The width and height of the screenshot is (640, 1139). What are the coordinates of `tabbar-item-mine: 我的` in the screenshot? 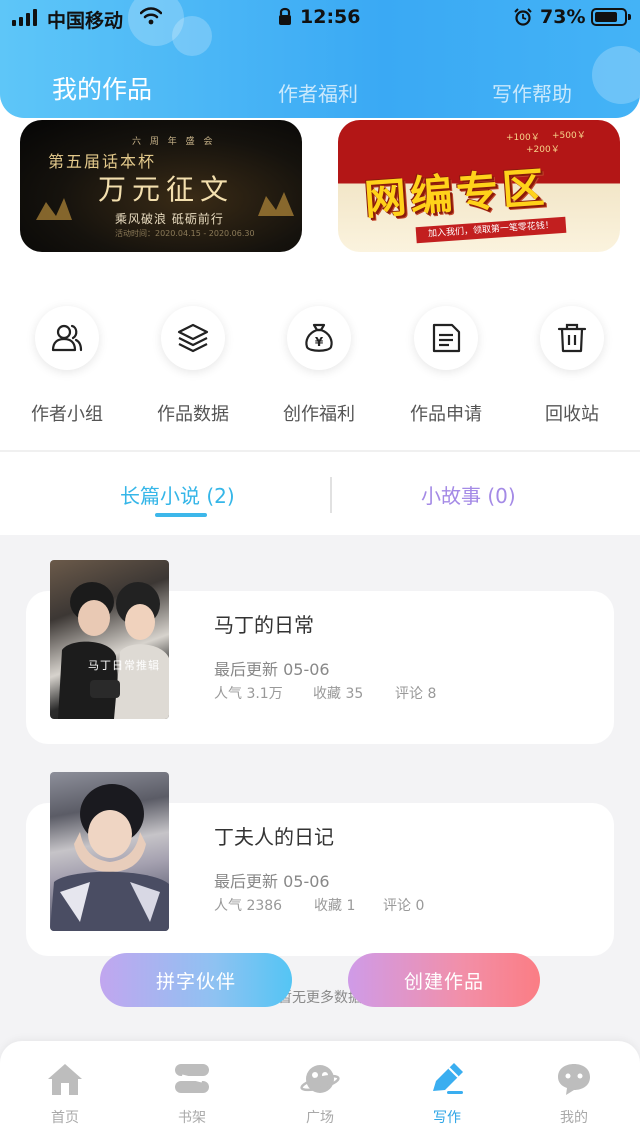 It's located at (574, 1094).